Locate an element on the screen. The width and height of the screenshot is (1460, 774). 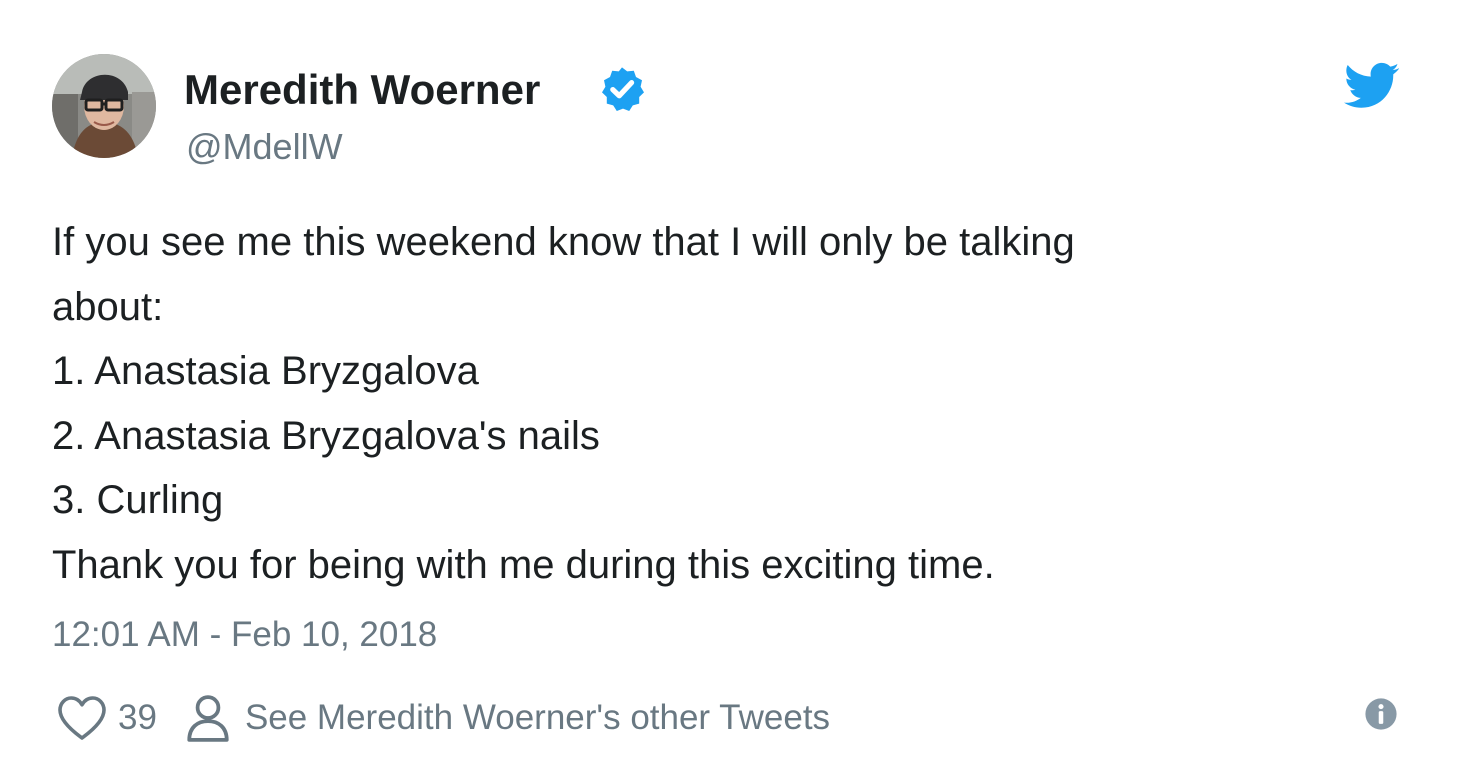
tweet-line: 3. Curling is located at coordinates (138, 500).